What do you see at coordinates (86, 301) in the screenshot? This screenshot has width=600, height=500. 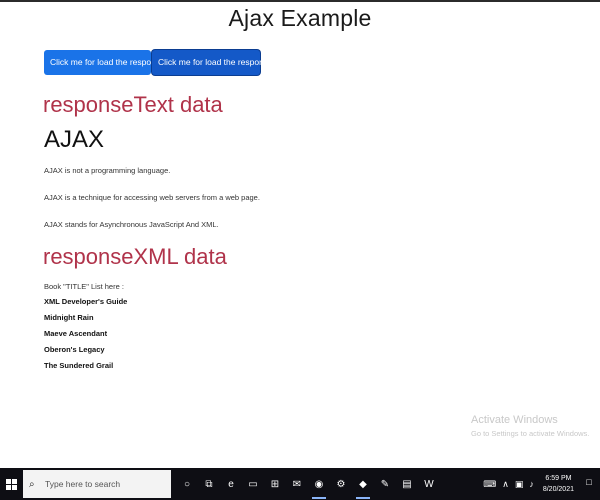 I see `book-title: XML Developer's Guide` at bounding box center [86, 301].